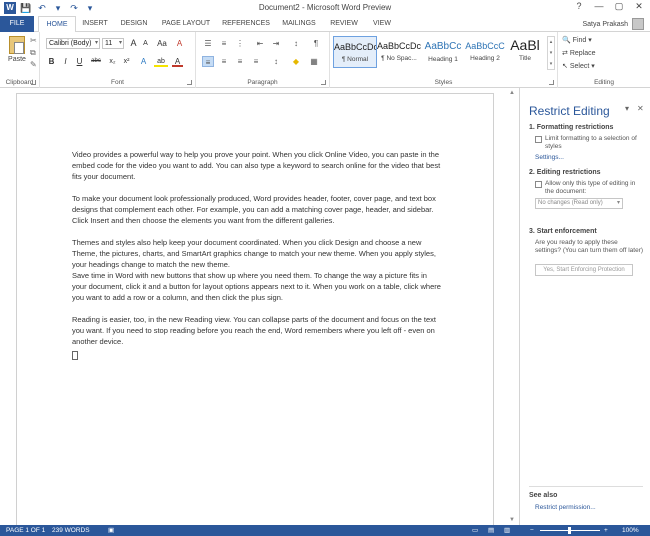  What do you see at coordinates (577, 40) in the screenshot?
I see `find-button: 🔍 Find ▾` at bounding box center [577, 40].